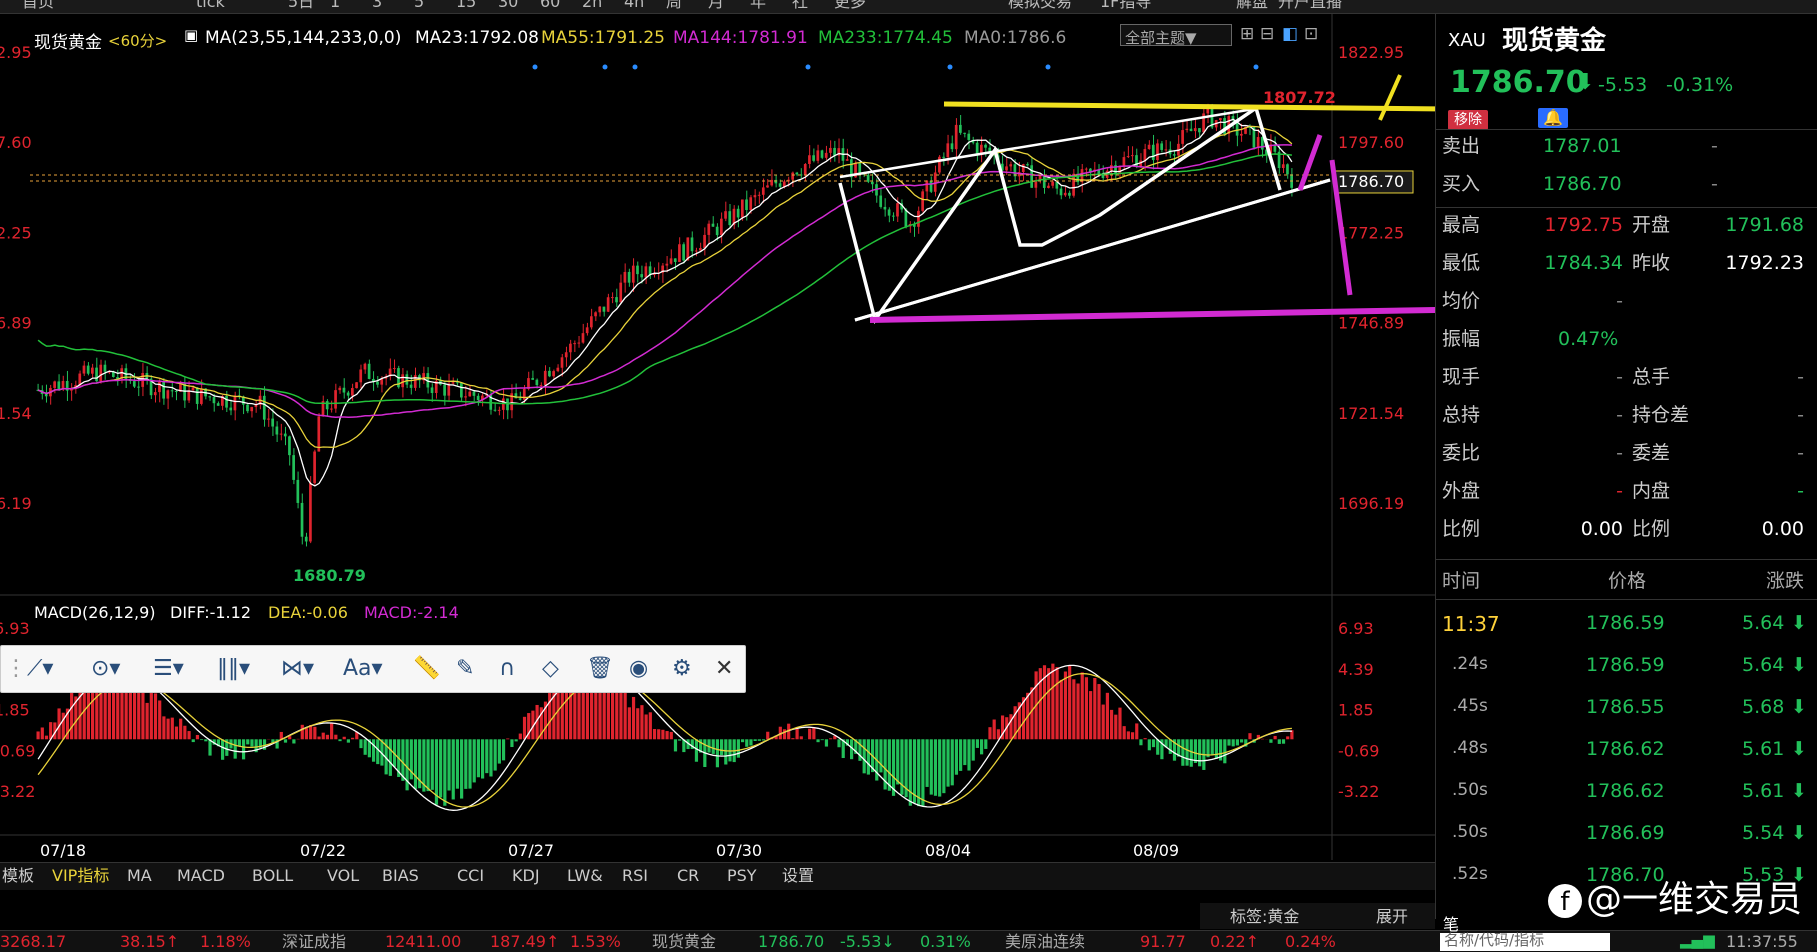 This screenshot has width=1817, height=952. I want to click on indicator-tab-11: CR, so click(688, 876).